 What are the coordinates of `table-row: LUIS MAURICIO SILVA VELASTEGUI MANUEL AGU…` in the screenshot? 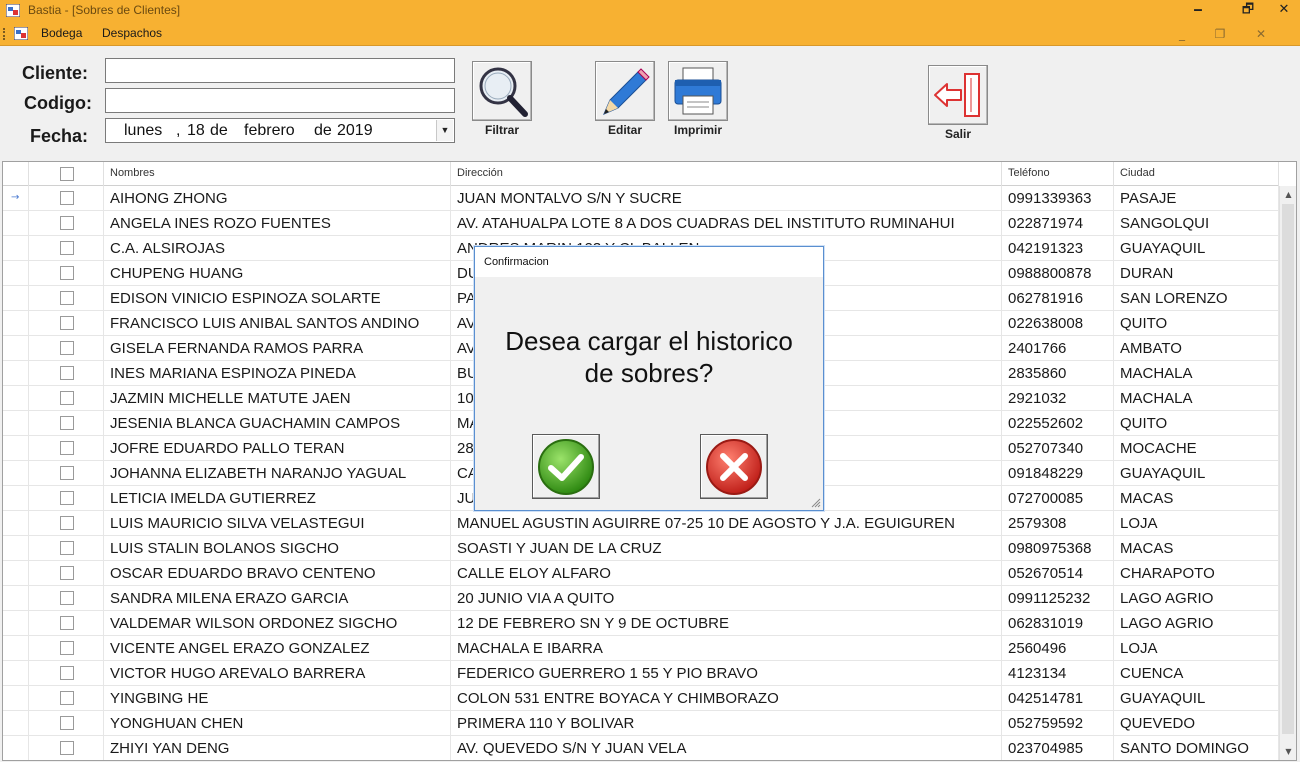 It's located at (641, 523).